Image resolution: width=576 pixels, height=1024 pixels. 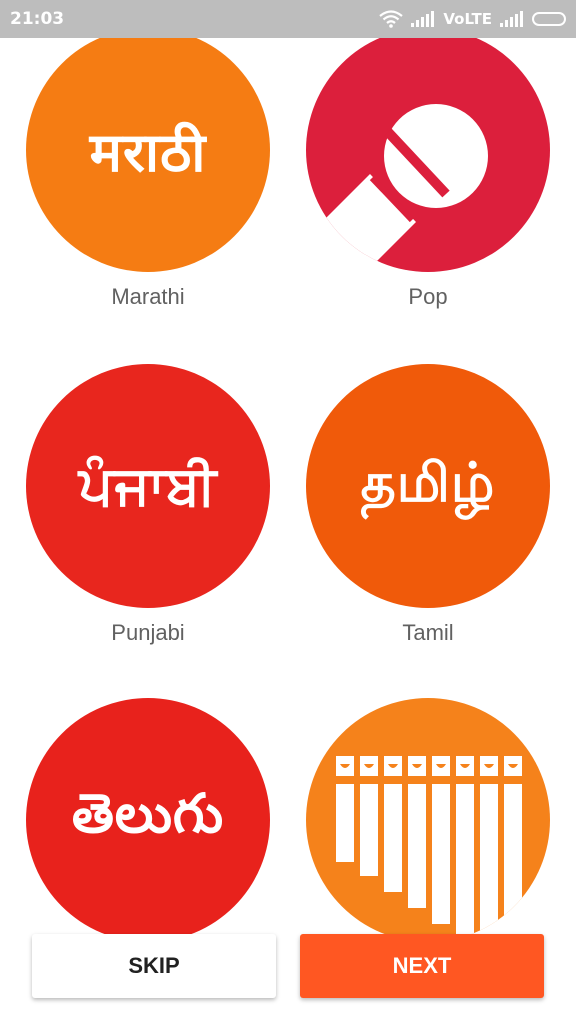 I want to click on script-text: ਪੰਜਾਬੀ, so click(x=148, y=485).